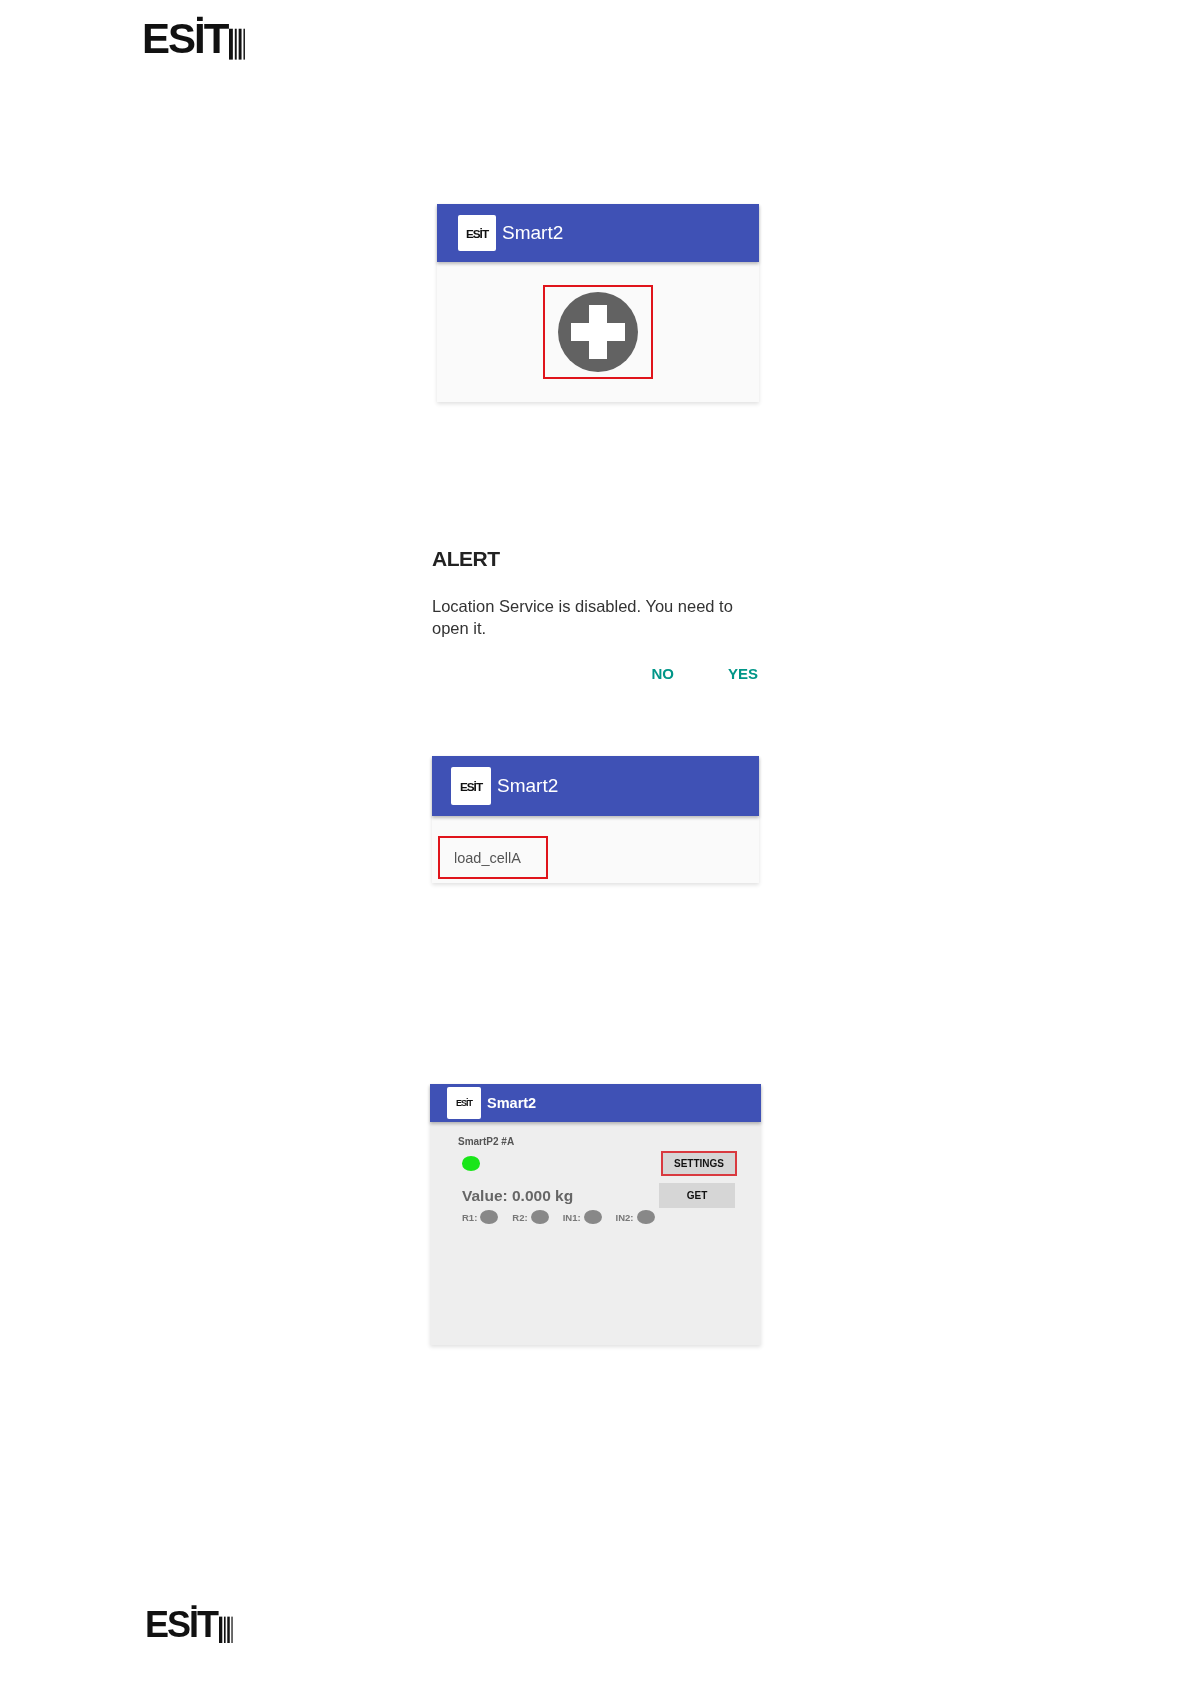  I want to click on settings-button: SETTINGS, so click(699, 1163).